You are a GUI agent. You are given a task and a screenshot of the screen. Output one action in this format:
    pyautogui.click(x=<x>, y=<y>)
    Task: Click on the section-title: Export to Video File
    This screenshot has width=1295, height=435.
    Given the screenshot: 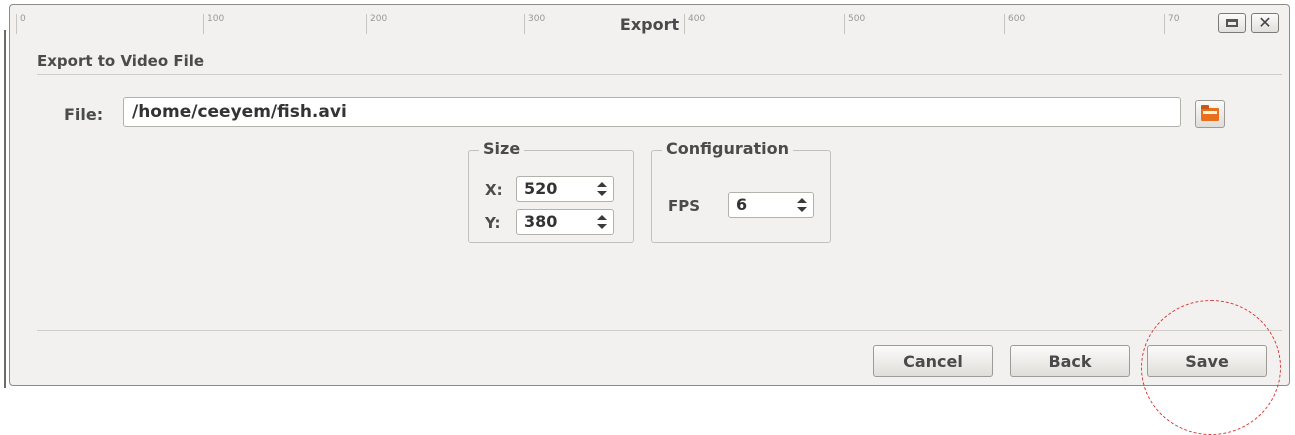 What is the action you would take?
    pyautogui.click(x=121, y=61)
    